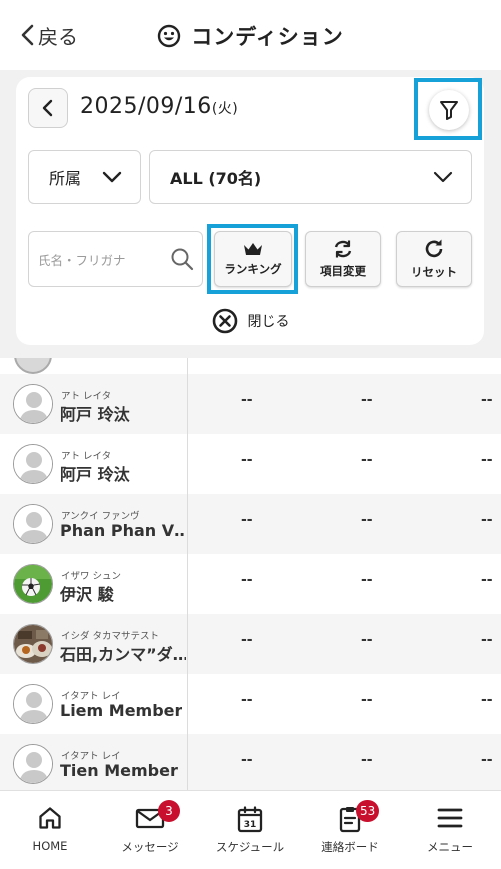  Describe the element at coordinates (169, 36) in the screenshot. I see `smile-icon` at that location.